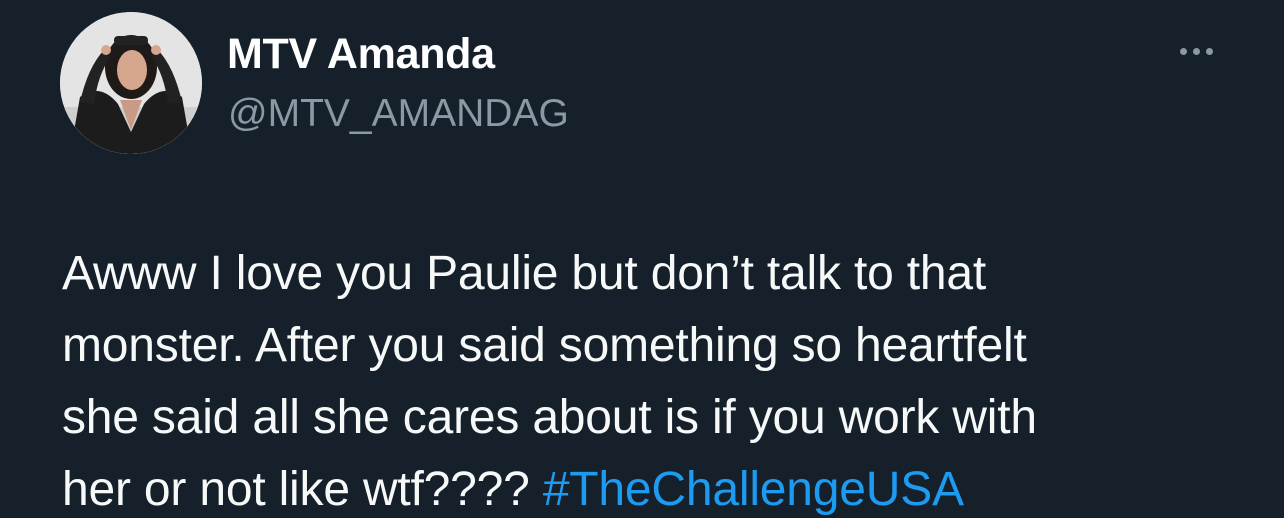  What do you see at coordinates (753, 489) in the screenshot?
I see `hashtag-link: #TheChallengeUSA` at bounding box center [753, 489].